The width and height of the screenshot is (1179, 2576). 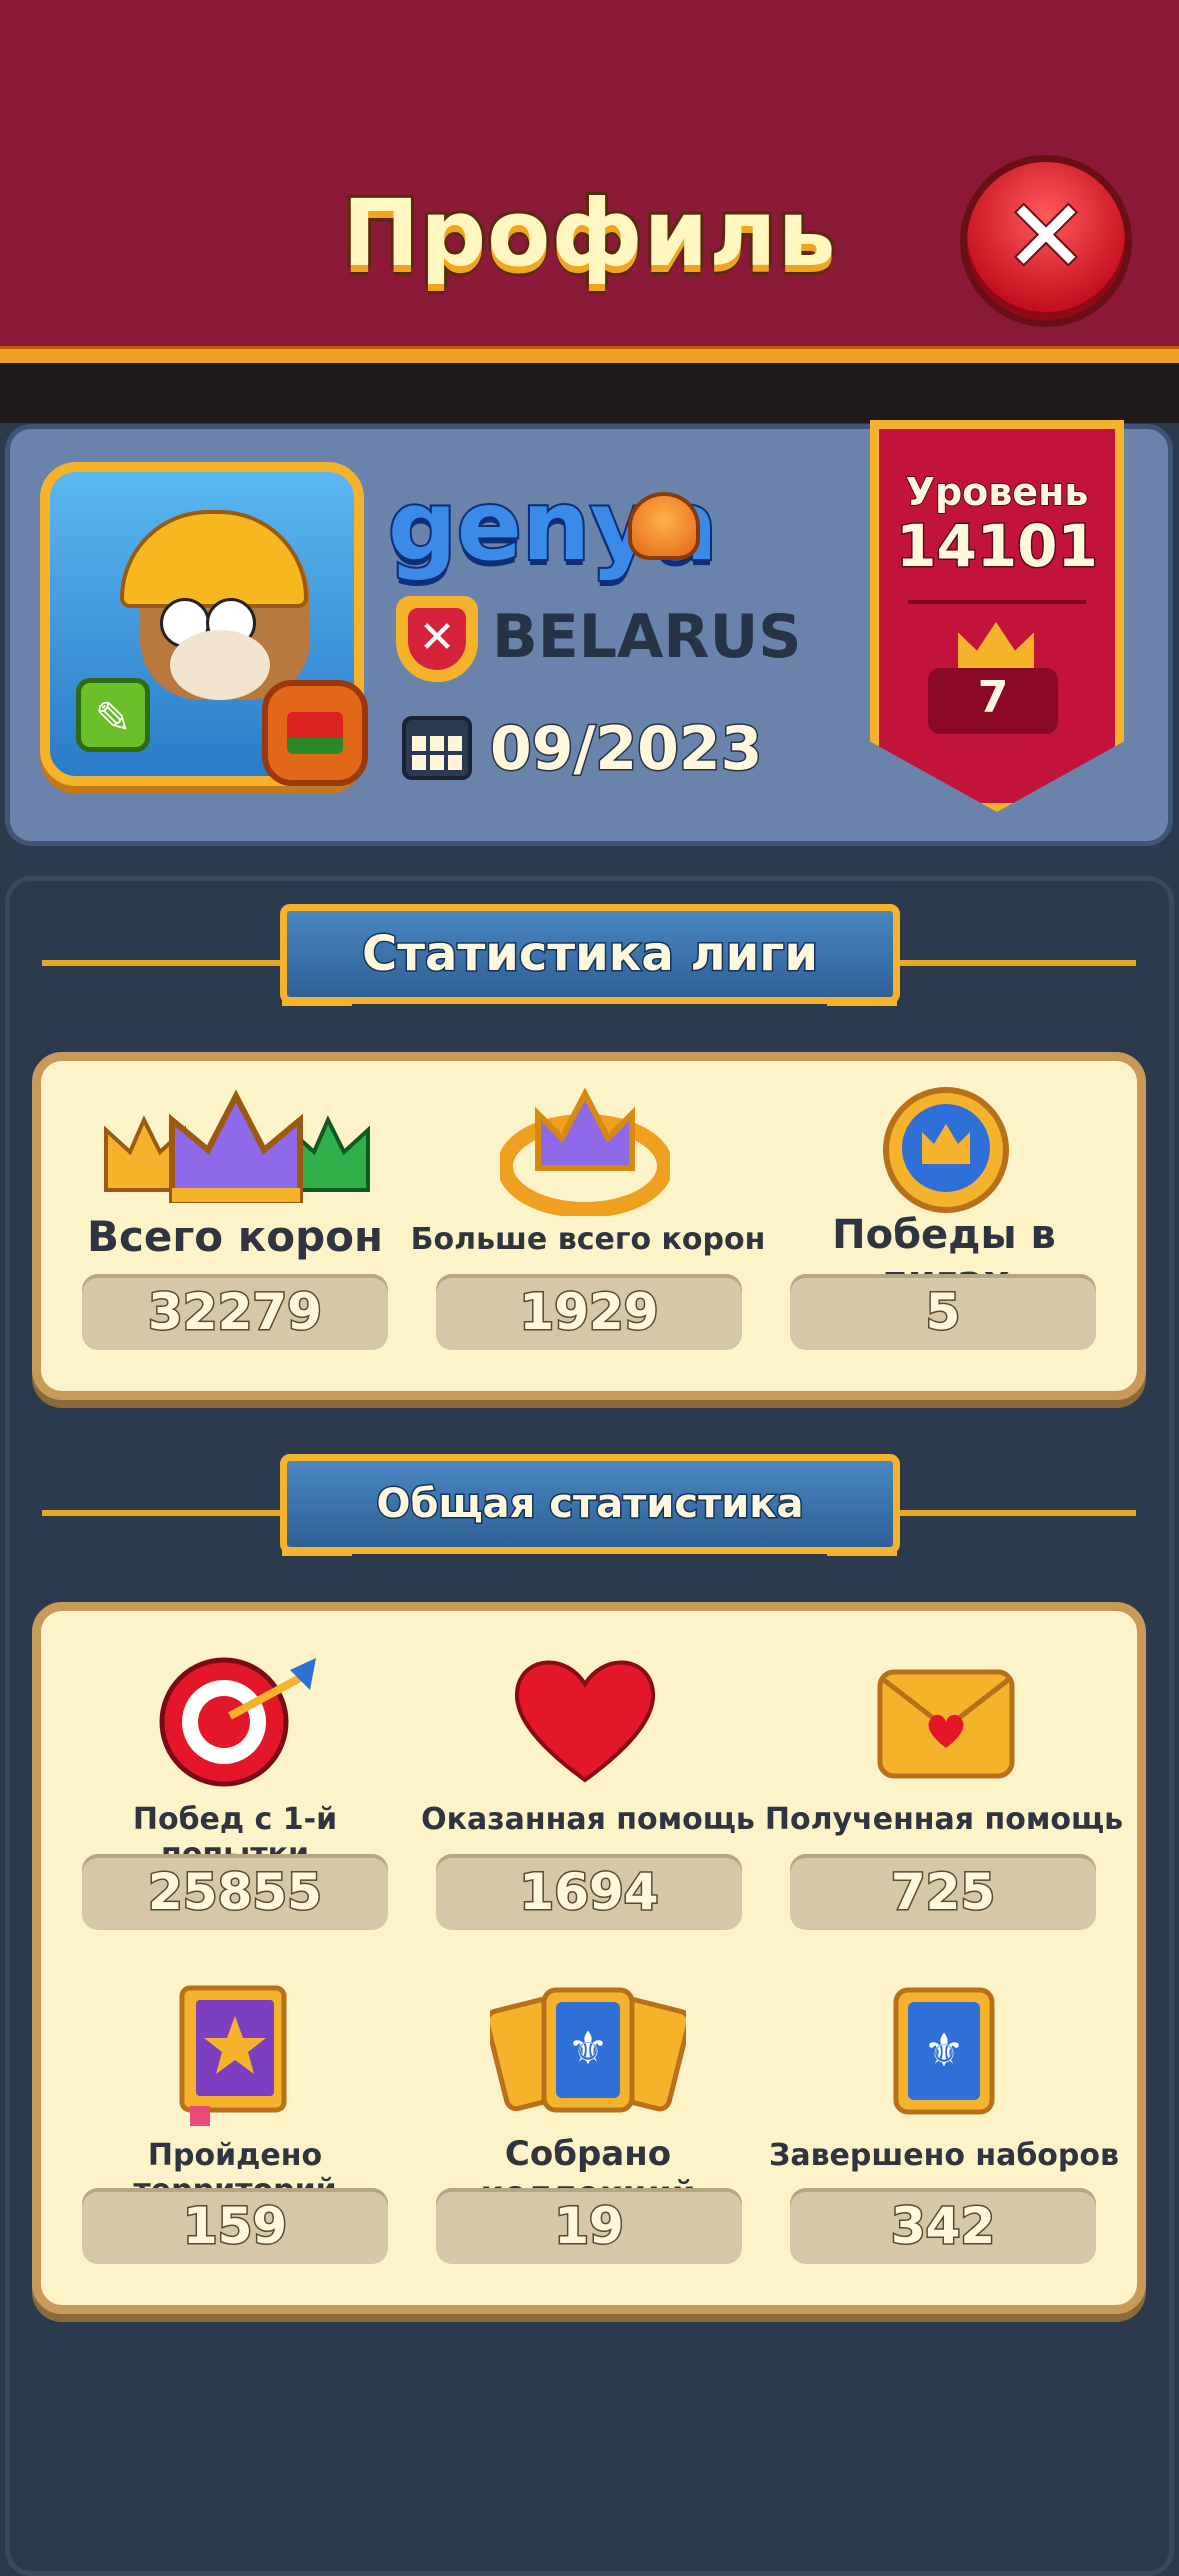 What do you see at coordinates (437, 748) in the screenshot?
I see `calendar-icon` at bounding box center [437, 748].